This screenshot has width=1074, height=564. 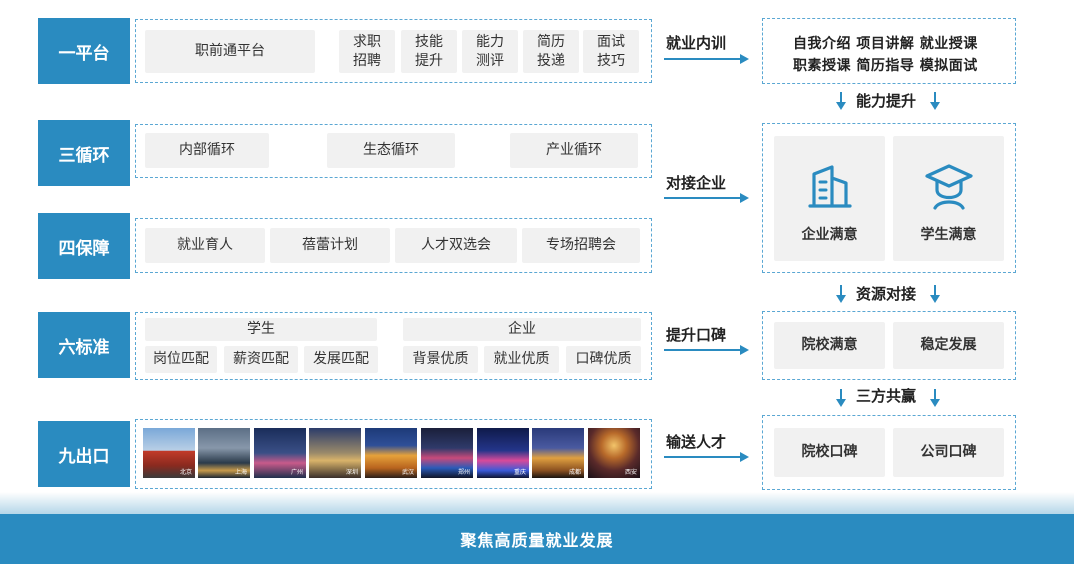 What do you see at coordinates (886, 396) in the screenshot?
I see `step-win-win: 三方共赢` at bounding box center [886, 396].